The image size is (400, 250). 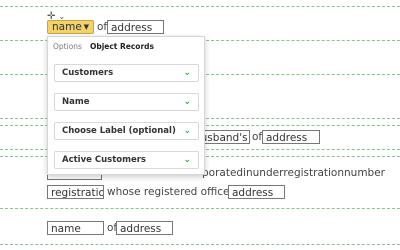 What do you see at coordinates (268, 173) in the screenshot?
I see `paragraph-word: under` at bounding box center [268, 173].